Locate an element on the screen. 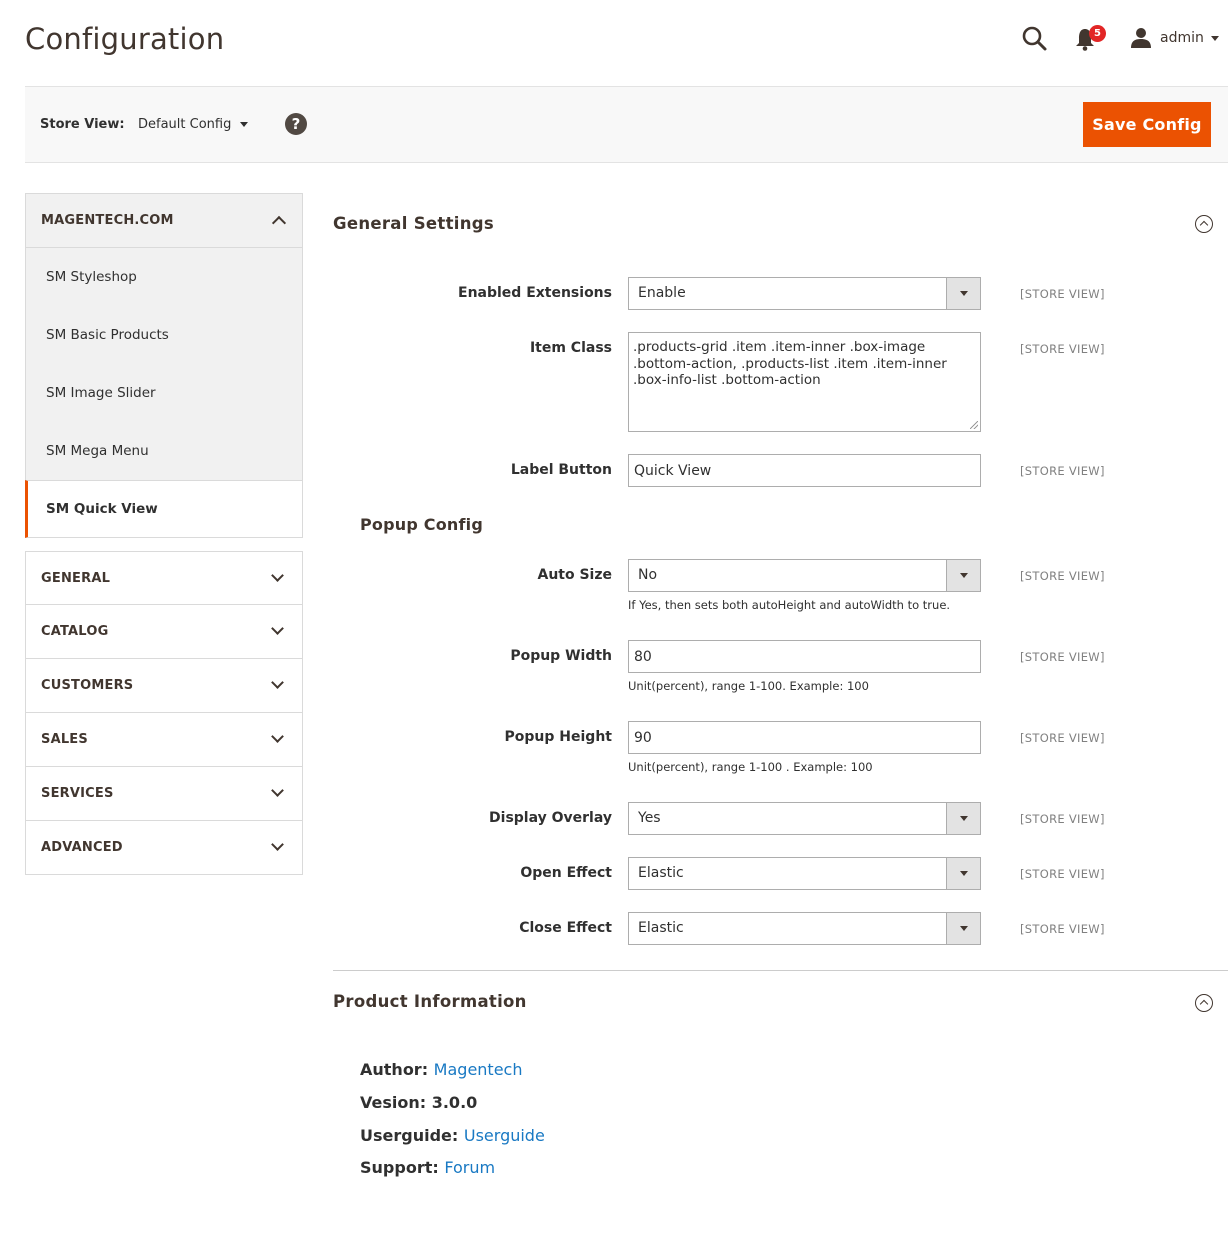 The width and height of the screenshot is (1228, 1250). sidebar-tab-services: SERVICES is located at coordinates (164, 794).